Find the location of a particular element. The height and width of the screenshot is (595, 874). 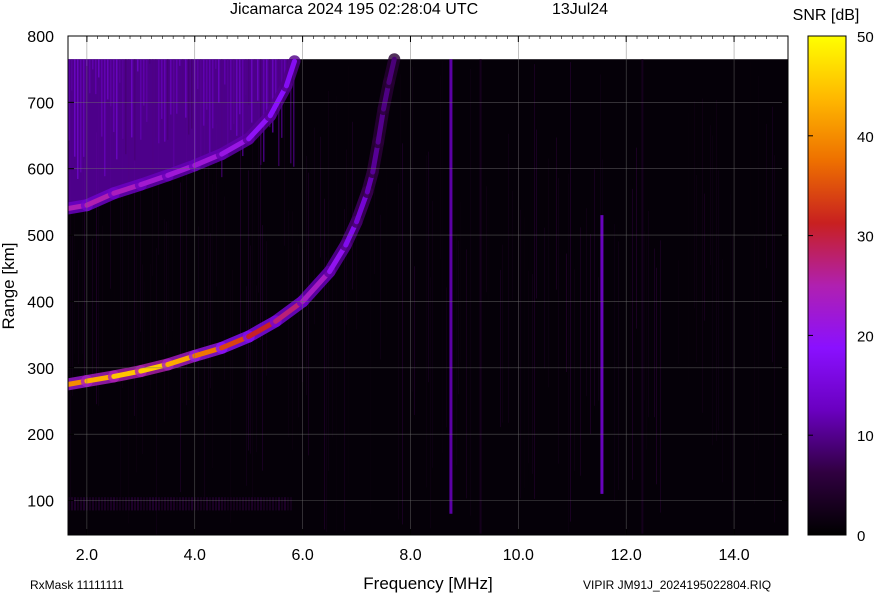

colorbar-tick-label: 30 is located at coordinates (865, 237).